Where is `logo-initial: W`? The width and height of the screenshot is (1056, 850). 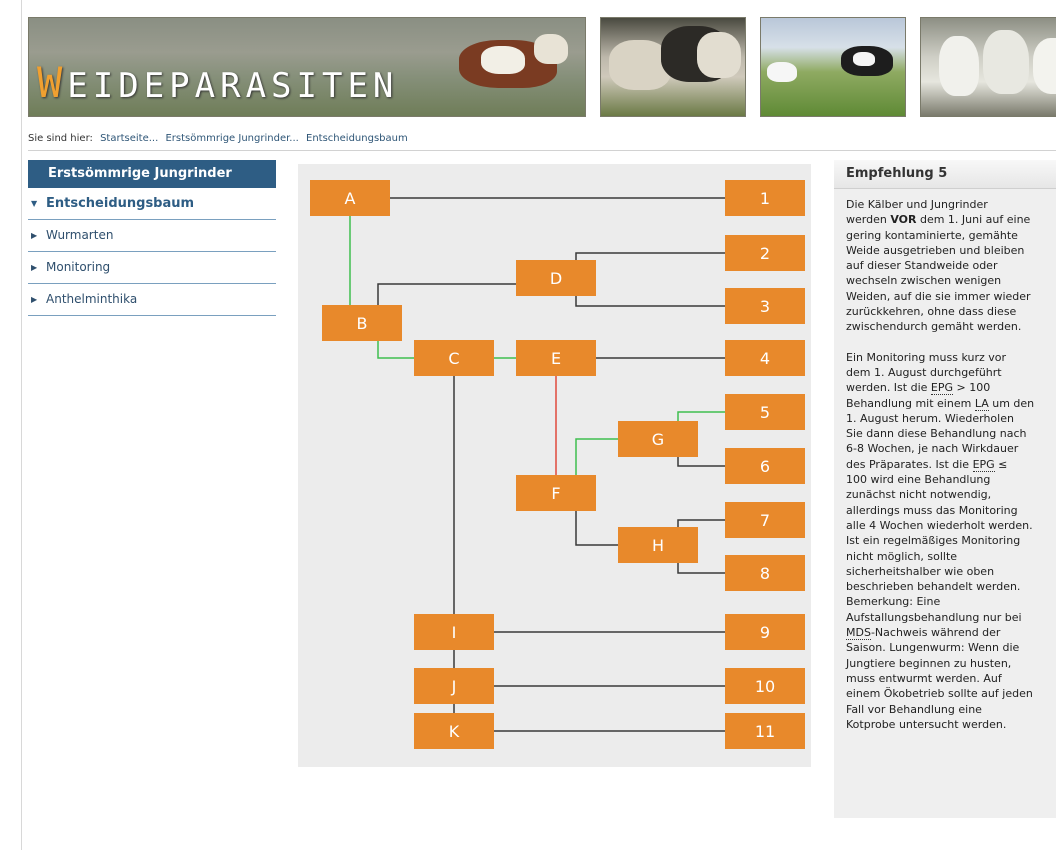
logo-initial: W is located at coordinates (52, 82).